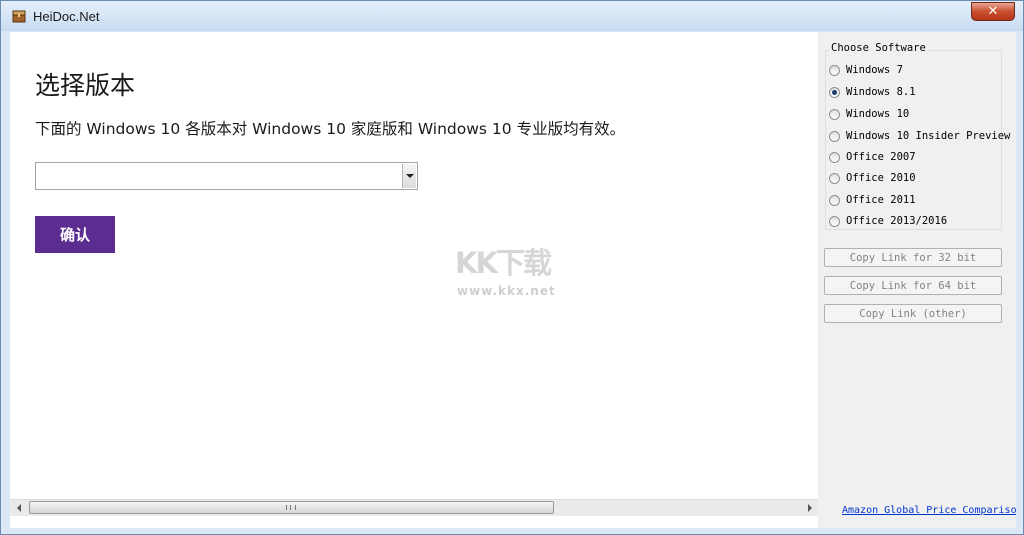 The height and width of the screenshot is (535, 1024). I want to click on copy-link-32-button: Copy Link for 32 bit, so click(913, 257).